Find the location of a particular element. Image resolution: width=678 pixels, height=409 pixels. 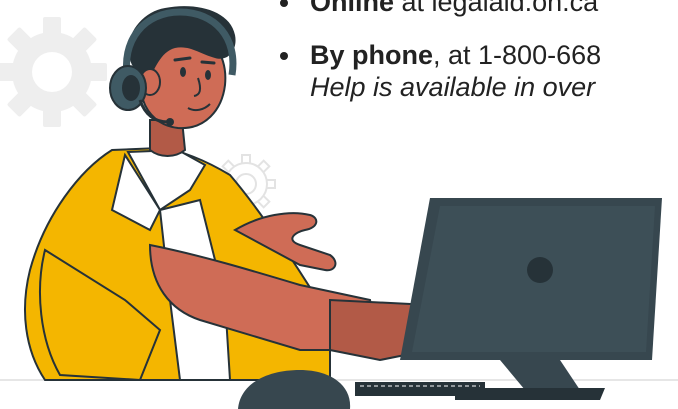

contact-method-detail: , at 1-800-668 is located at coordinates (517, 55).